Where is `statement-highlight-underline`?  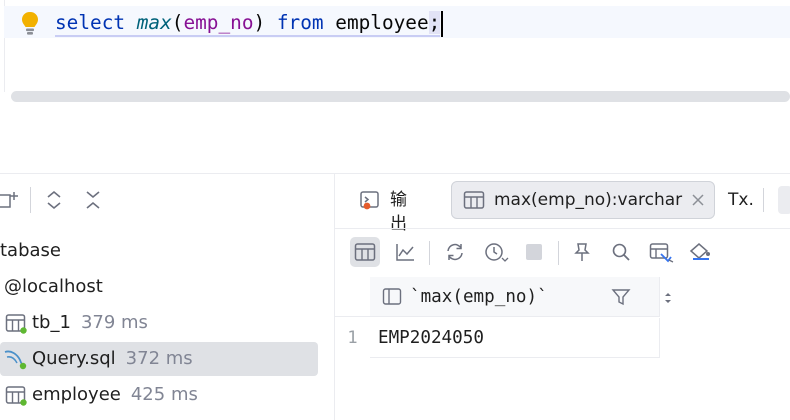 statement-highlight-underline is located at coordinates (247, 36).